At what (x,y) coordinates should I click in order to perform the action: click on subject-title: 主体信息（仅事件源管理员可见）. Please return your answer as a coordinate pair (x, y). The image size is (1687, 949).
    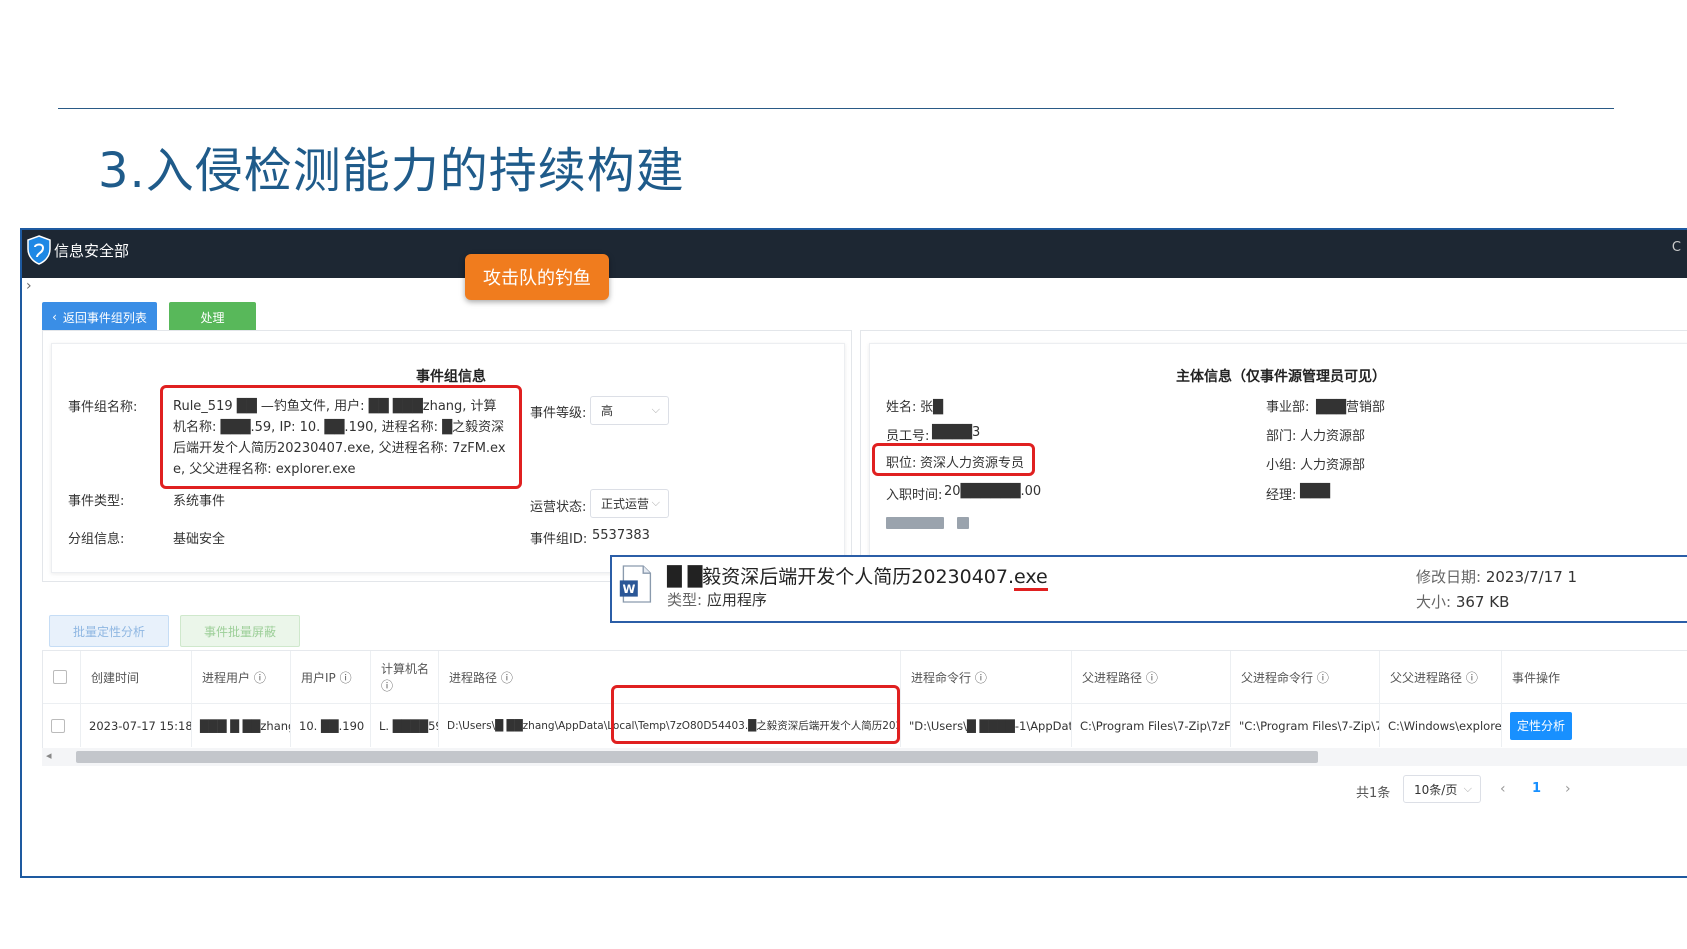
    Looking at the image, I should click on (1281, 377).